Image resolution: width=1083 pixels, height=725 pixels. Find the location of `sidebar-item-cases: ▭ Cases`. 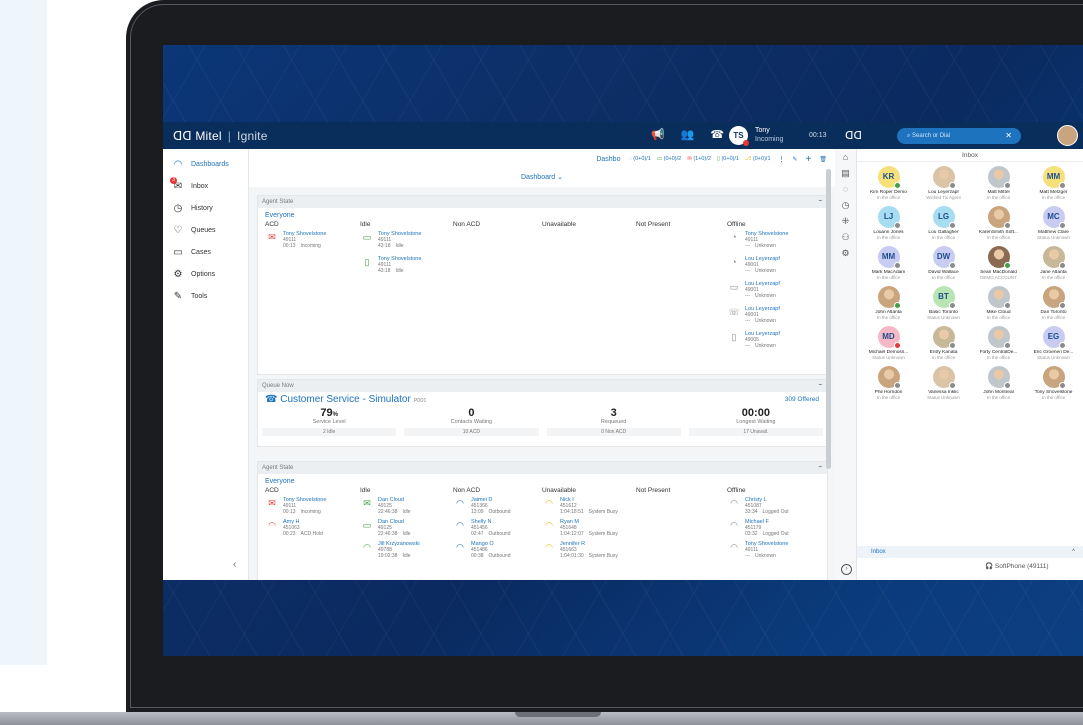

sidebar-item-cases: ▭ Cases is located at coordinates (205, 252).